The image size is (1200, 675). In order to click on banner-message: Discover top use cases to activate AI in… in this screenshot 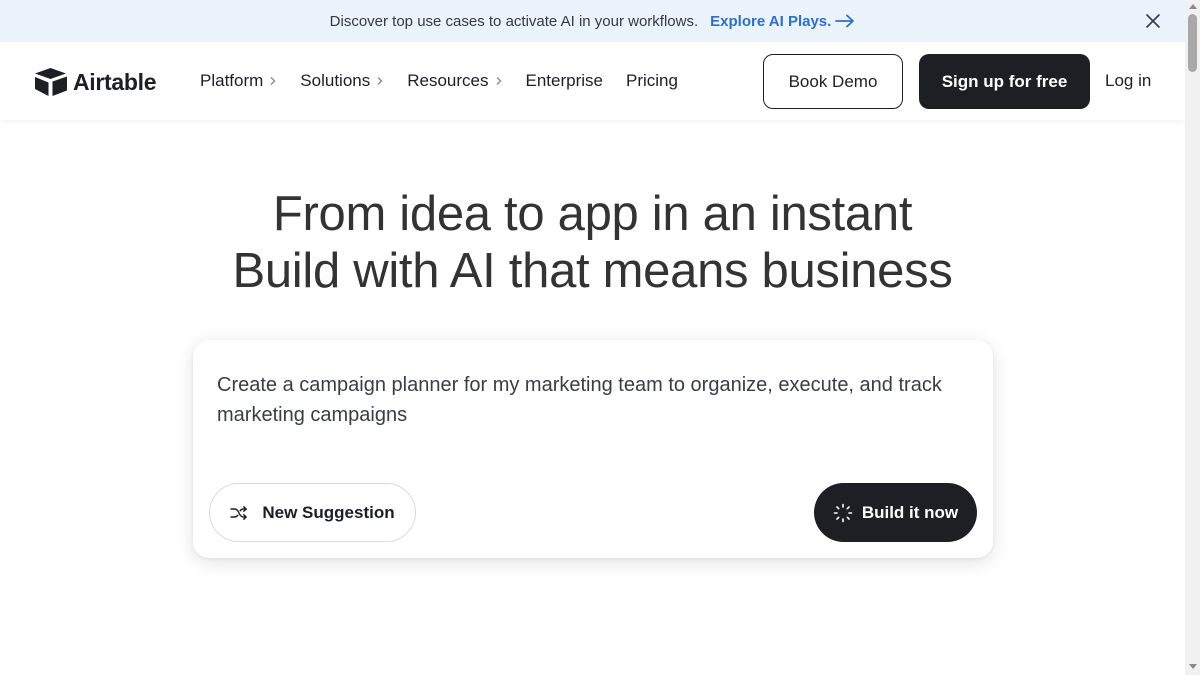, I will do `click(514, 21)`.